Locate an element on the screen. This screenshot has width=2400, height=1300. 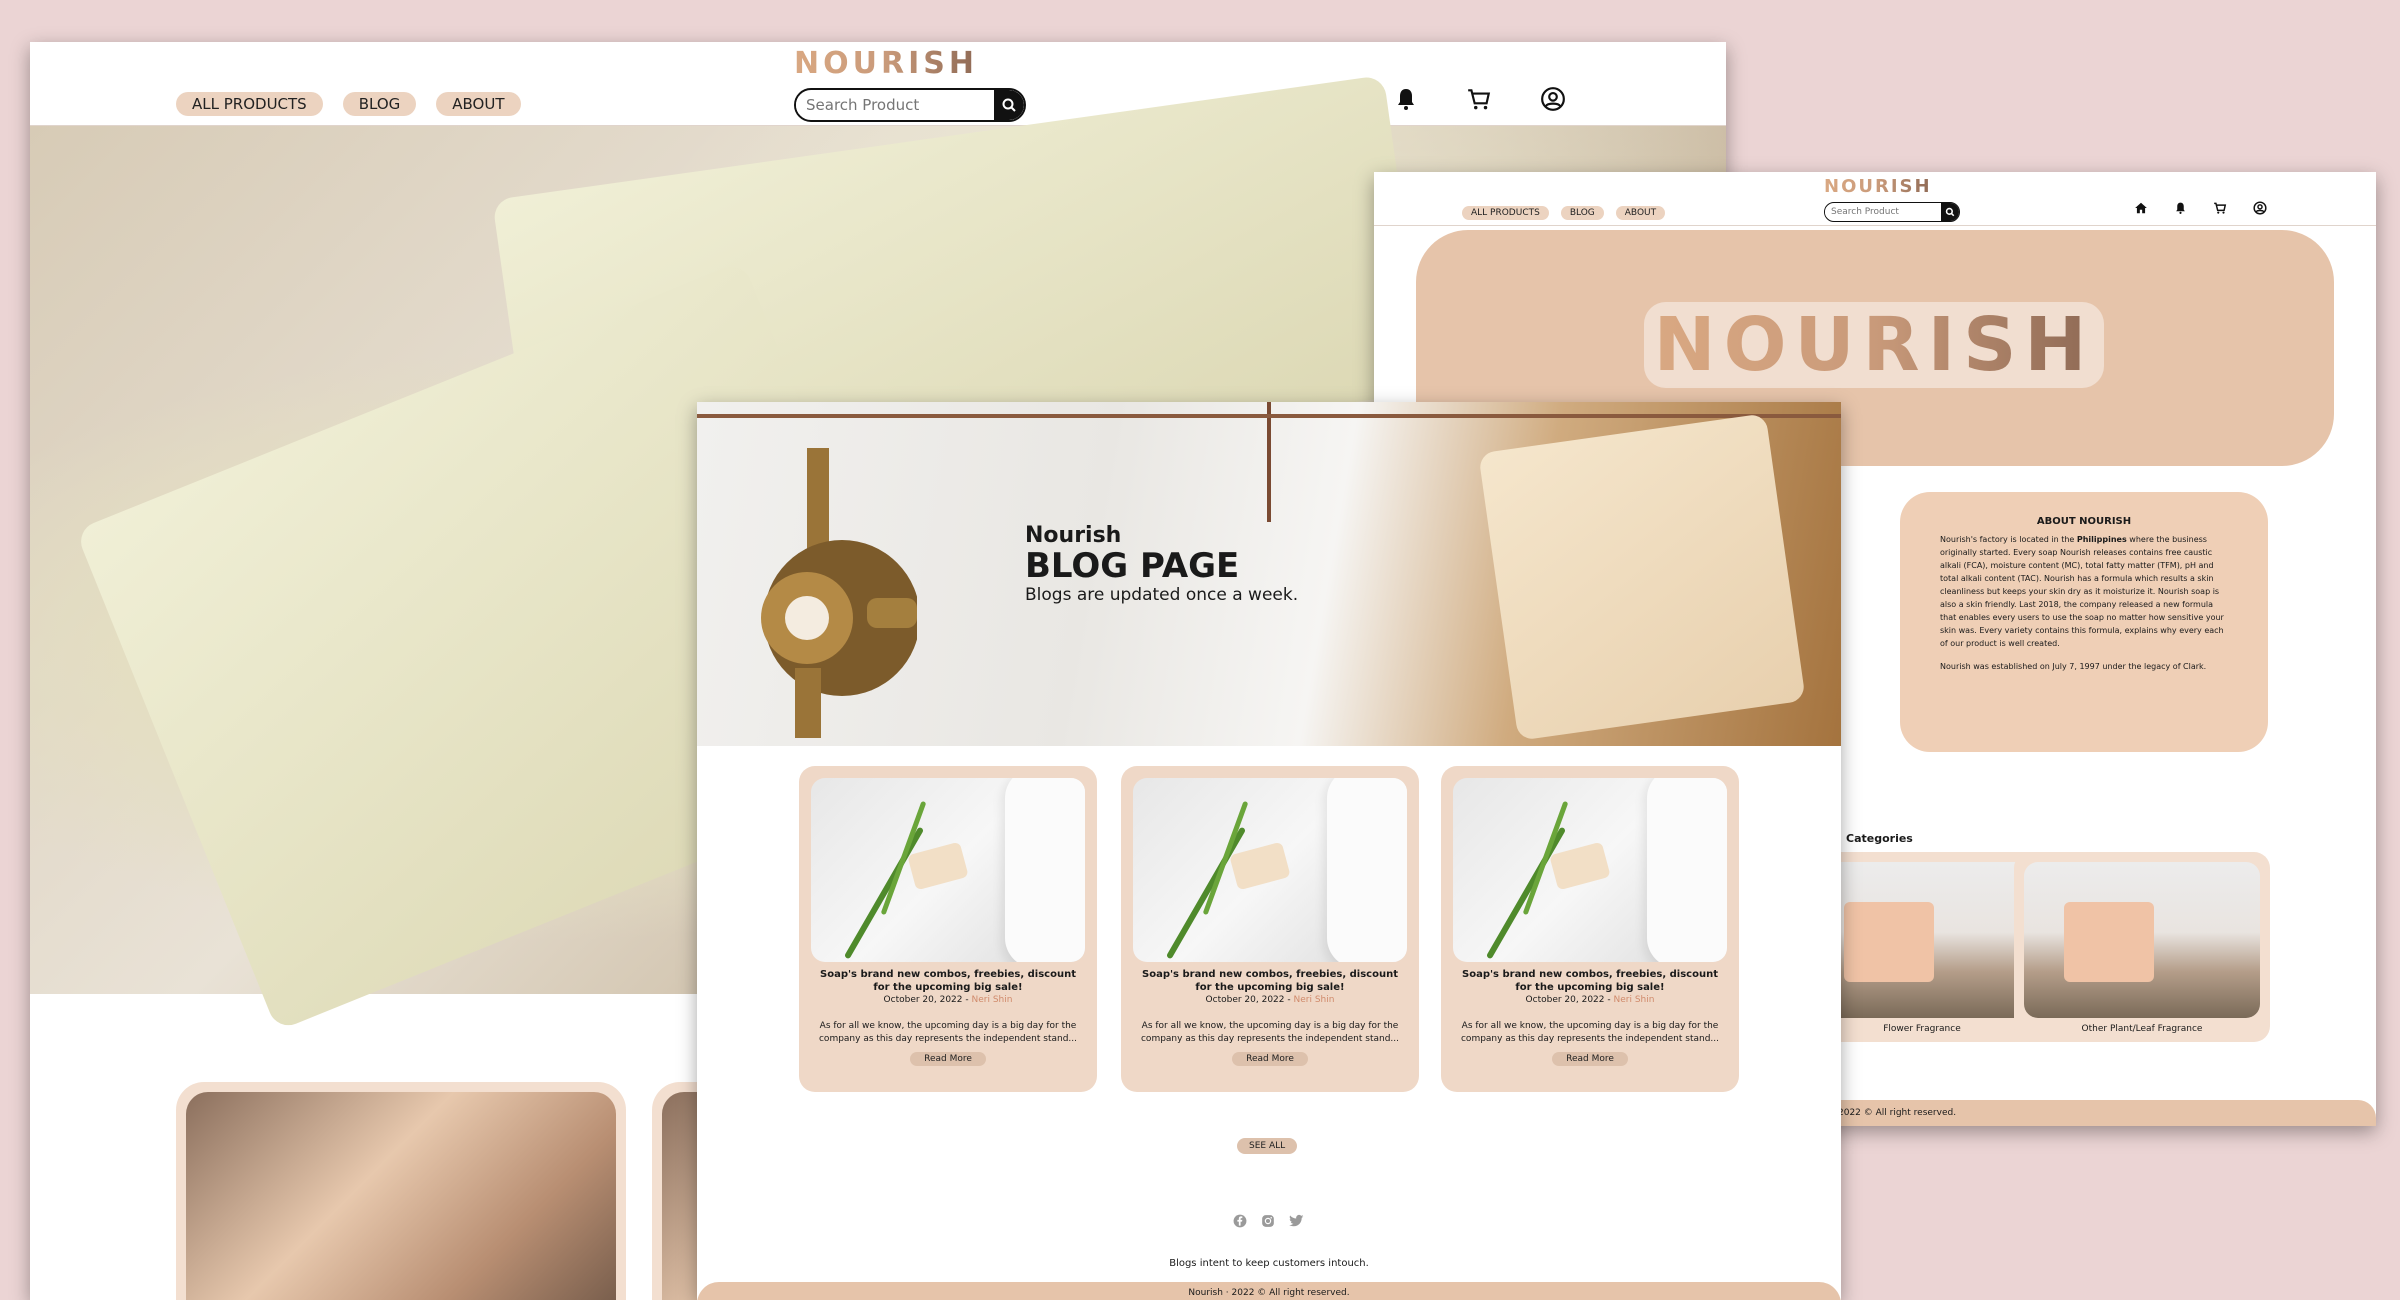
home-nav: ALL PRODUCTS BLOG ABOUT is located at coordinates (348, 104).